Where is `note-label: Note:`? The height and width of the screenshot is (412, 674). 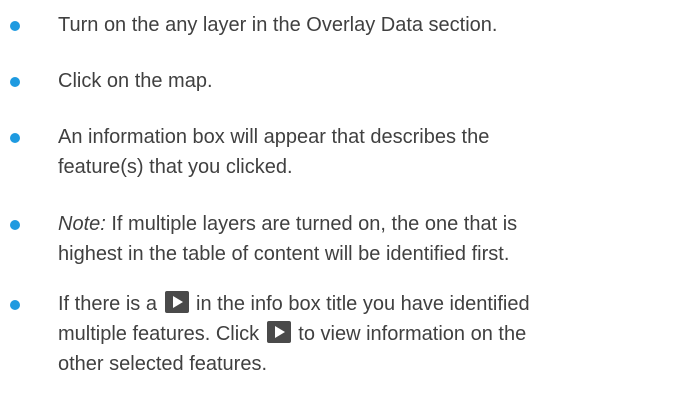
note-label: Note: is located at coordinates (82, 224).